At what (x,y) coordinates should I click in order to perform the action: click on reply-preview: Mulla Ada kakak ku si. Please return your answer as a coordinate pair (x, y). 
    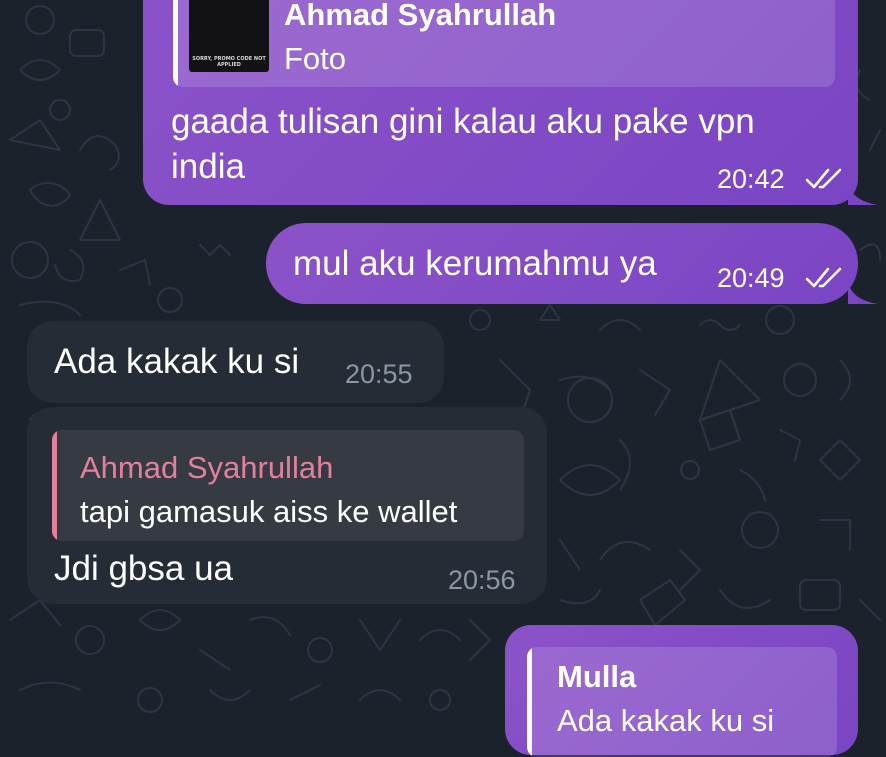
    Looking at the image, I should click on (682, 702).